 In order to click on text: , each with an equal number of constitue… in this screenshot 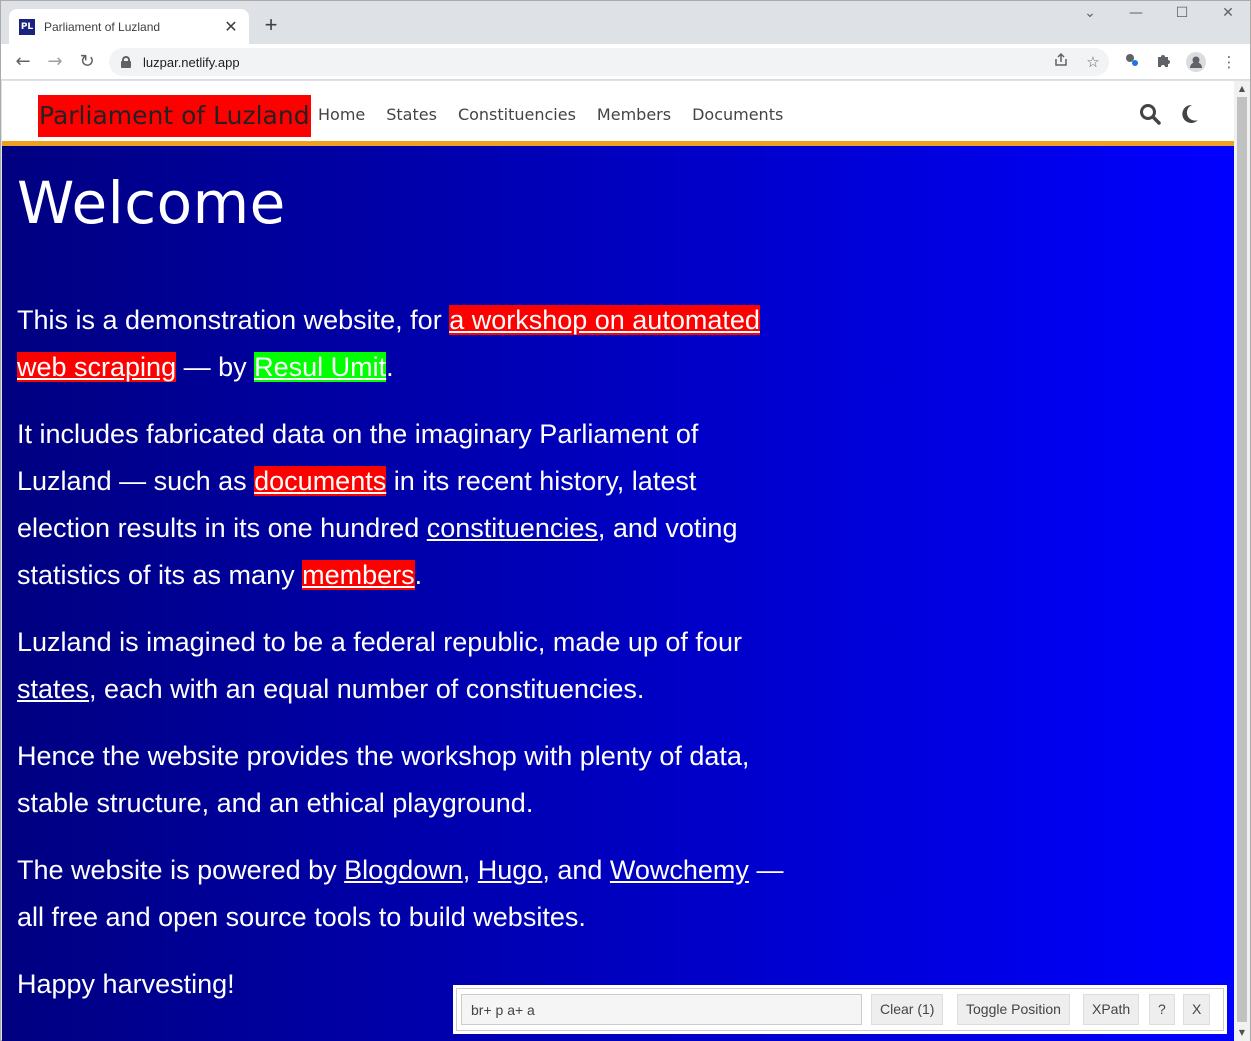, I will do `click(367, 689)`.